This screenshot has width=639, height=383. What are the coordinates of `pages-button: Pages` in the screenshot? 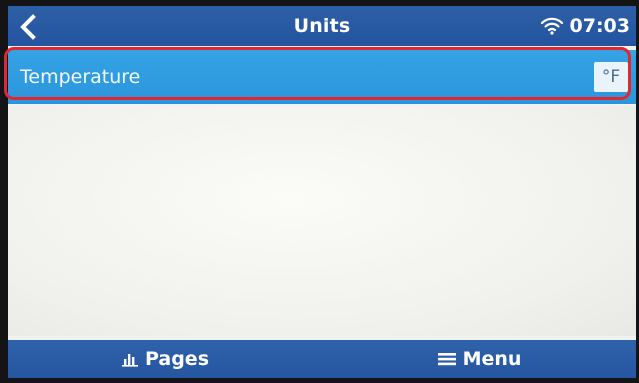 It's located at (165, 359).